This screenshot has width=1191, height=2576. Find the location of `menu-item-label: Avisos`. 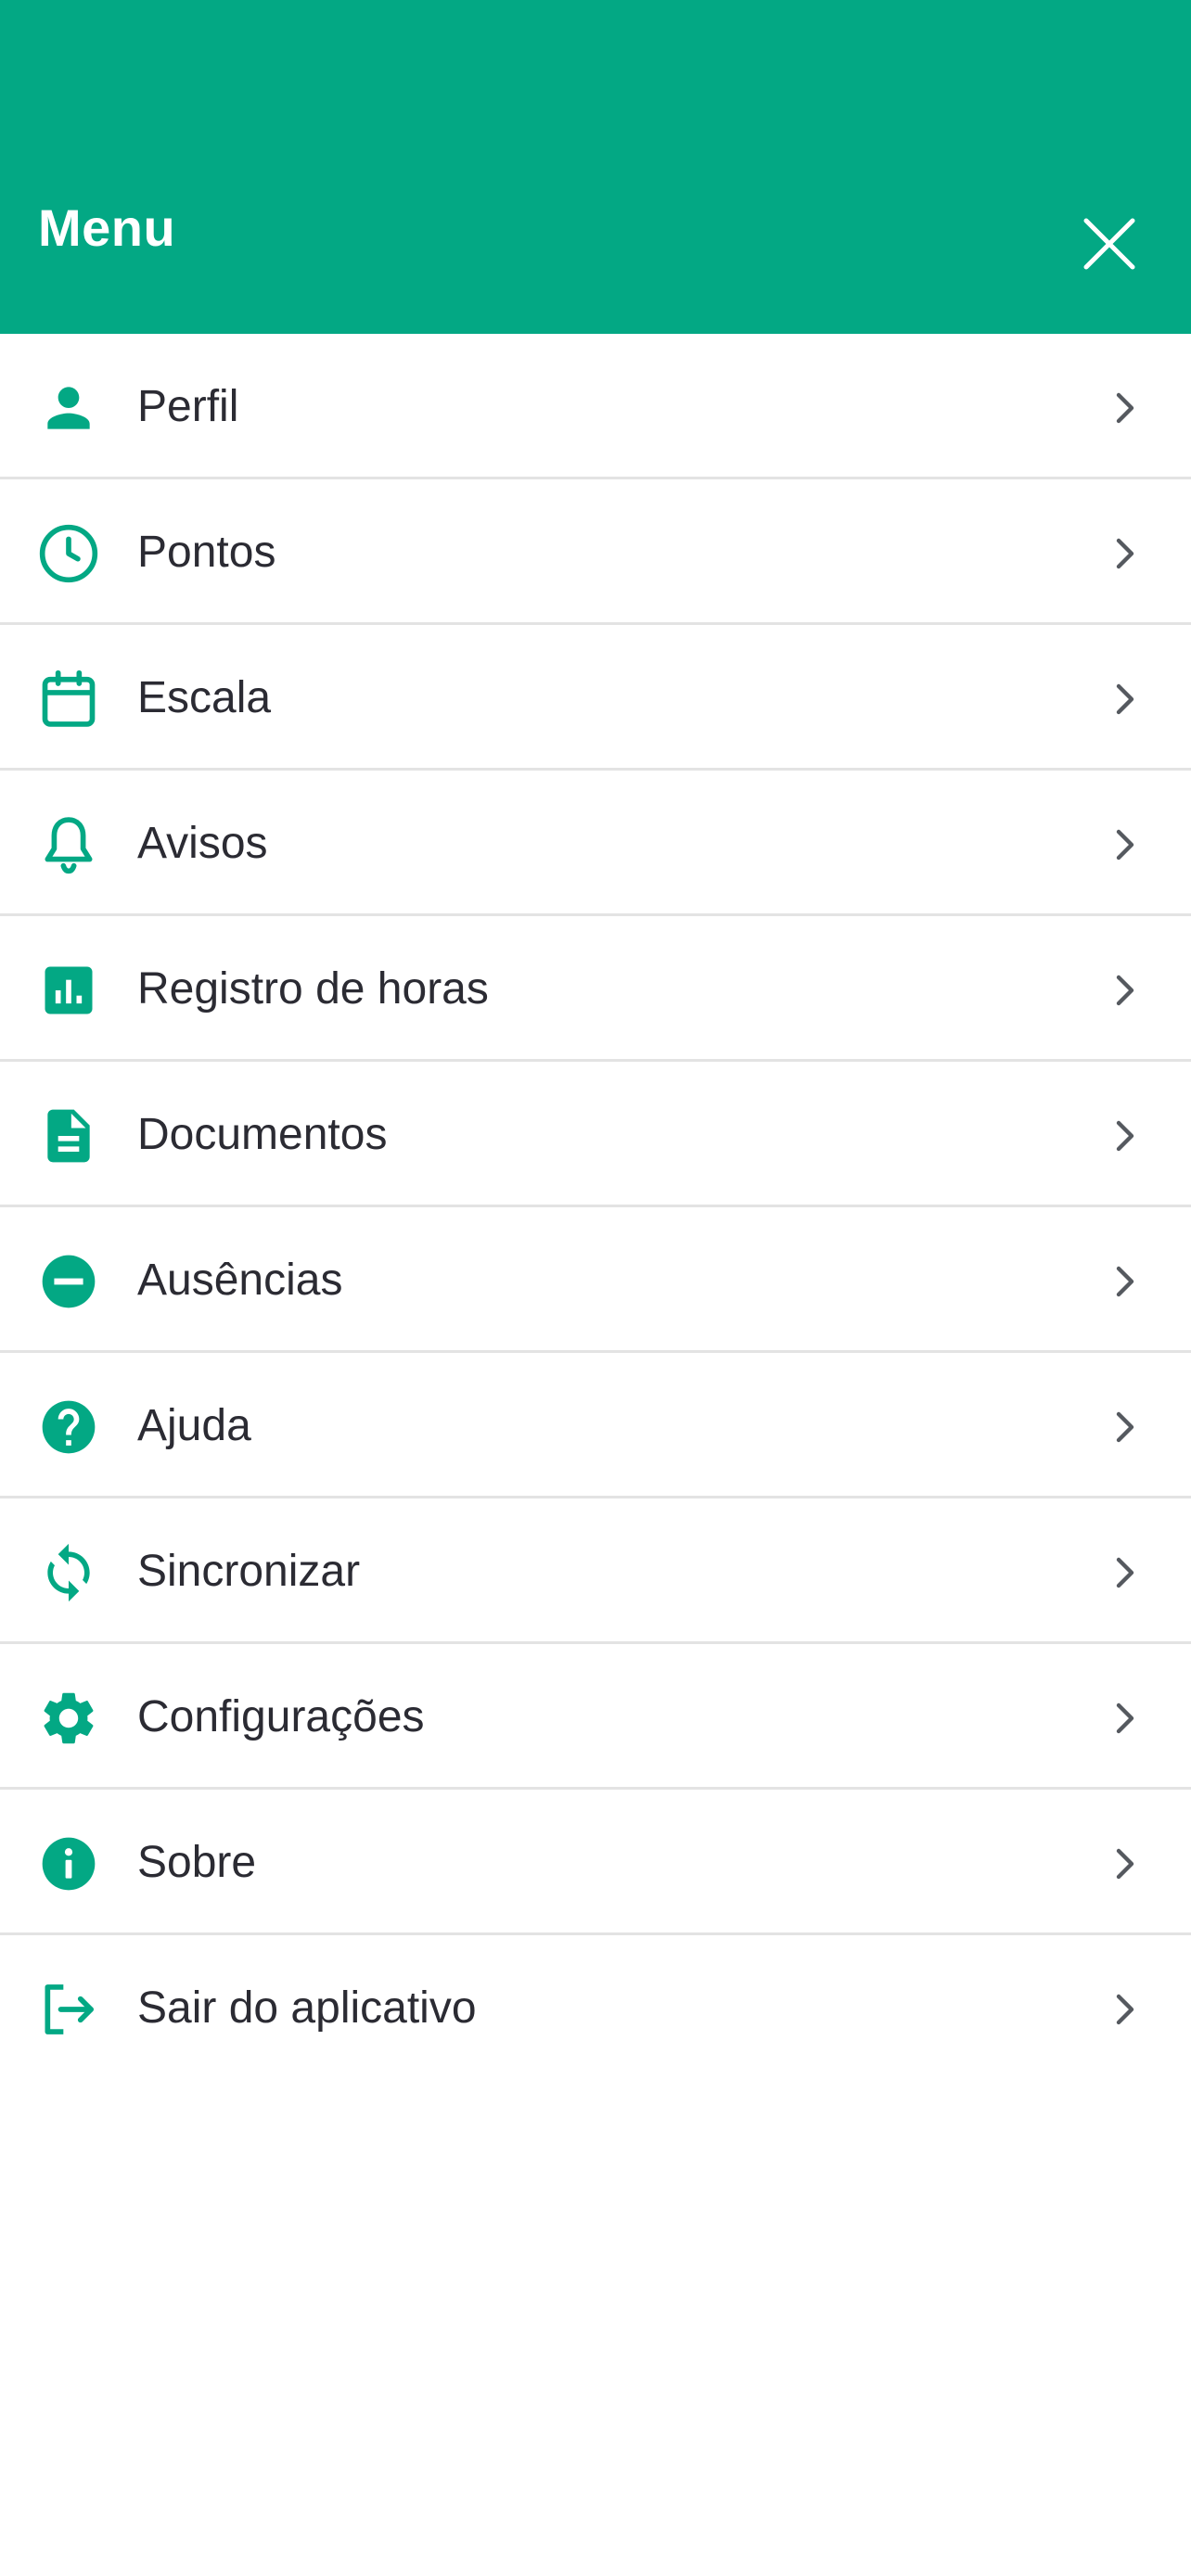

menu-item-label: Avisos is located at coordinates (202, 843).